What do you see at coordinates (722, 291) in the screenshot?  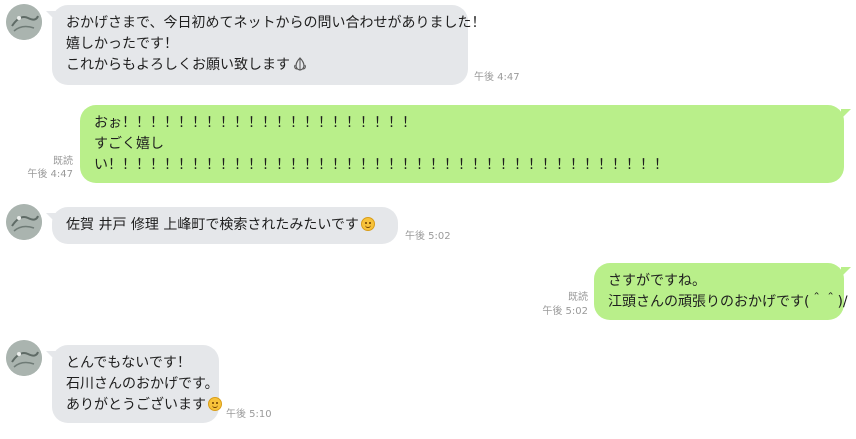 I see `message-bubble-outgoing: さすがですね。 江頭さんの頑張りのおかげです(＾＾)/` at bounding box center [722, 291].